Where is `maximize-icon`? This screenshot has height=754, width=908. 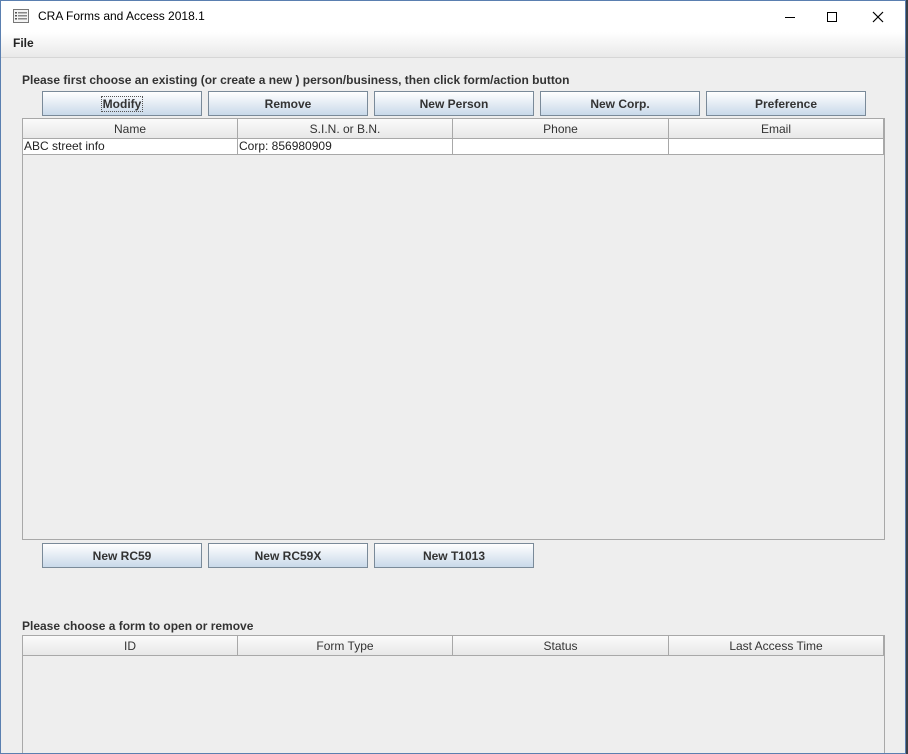 maximize-icon is located at coordinates (832, 16).